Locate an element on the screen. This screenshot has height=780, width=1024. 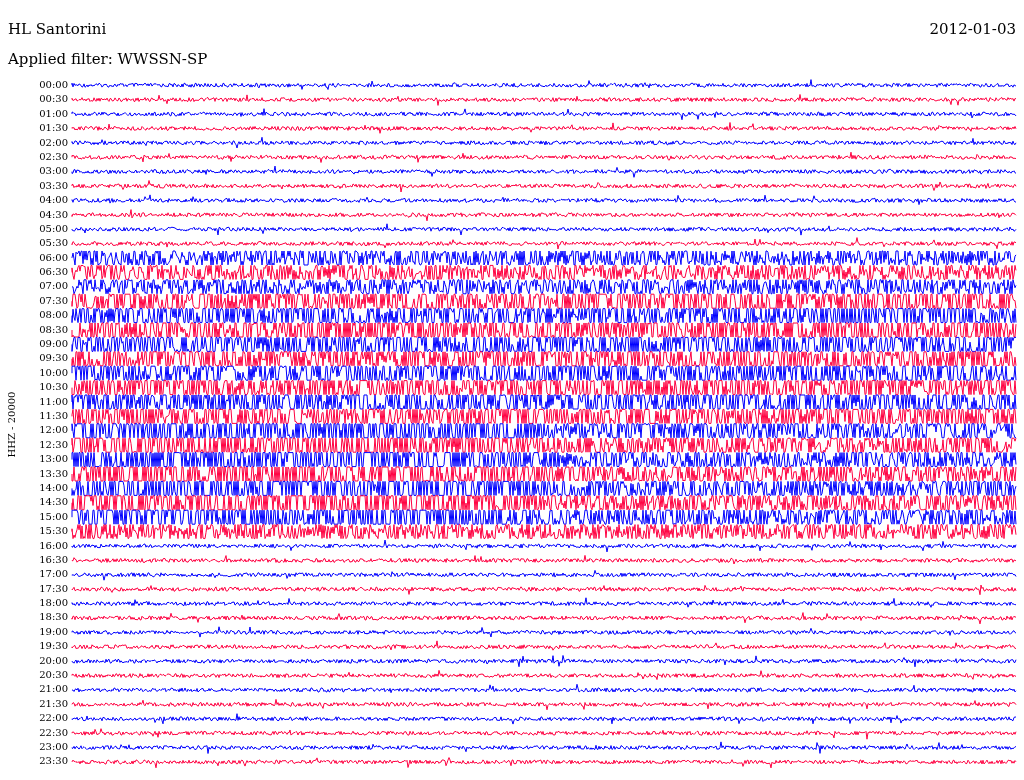
time-label: 22:30 is located at coordinates (53, 732).